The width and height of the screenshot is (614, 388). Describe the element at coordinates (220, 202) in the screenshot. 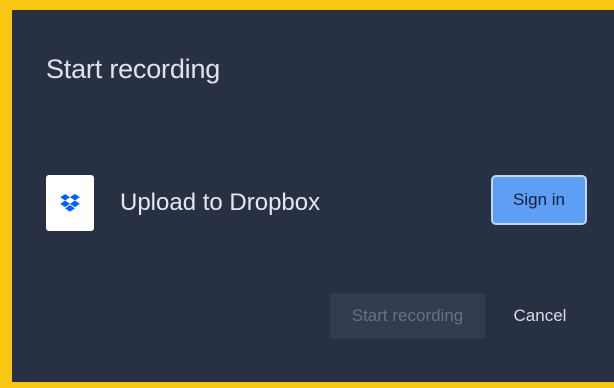

I see `upload-to-dropbox-label: Upload to Dropbox` at that location.